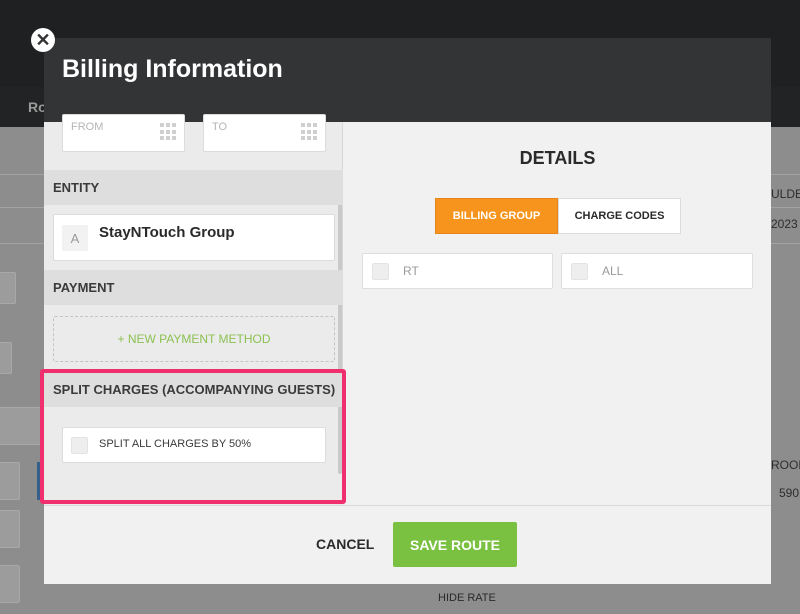  What do you see at coordinates (43, 40) in the screenshot?
I see `close-icon: ✕` at bounding box center [43, 40].